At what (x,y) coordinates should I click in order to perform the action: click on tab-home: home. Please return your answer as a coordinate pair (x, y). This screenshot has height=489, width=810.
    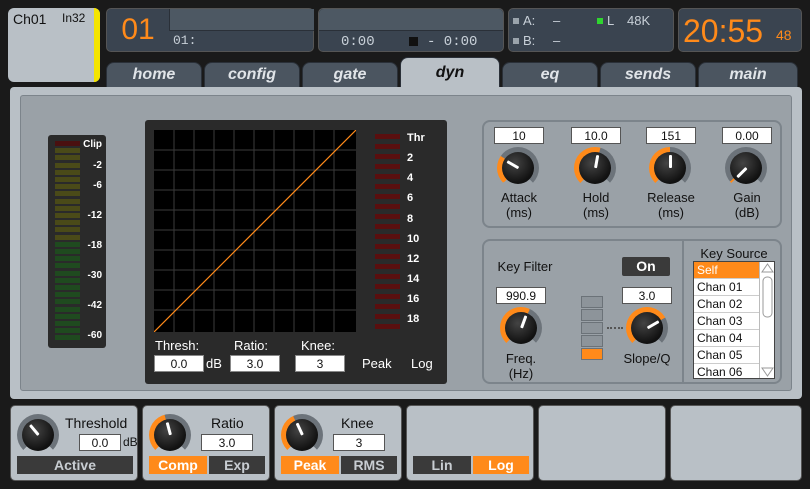
    Looking at the image, I should click on (154, 75).